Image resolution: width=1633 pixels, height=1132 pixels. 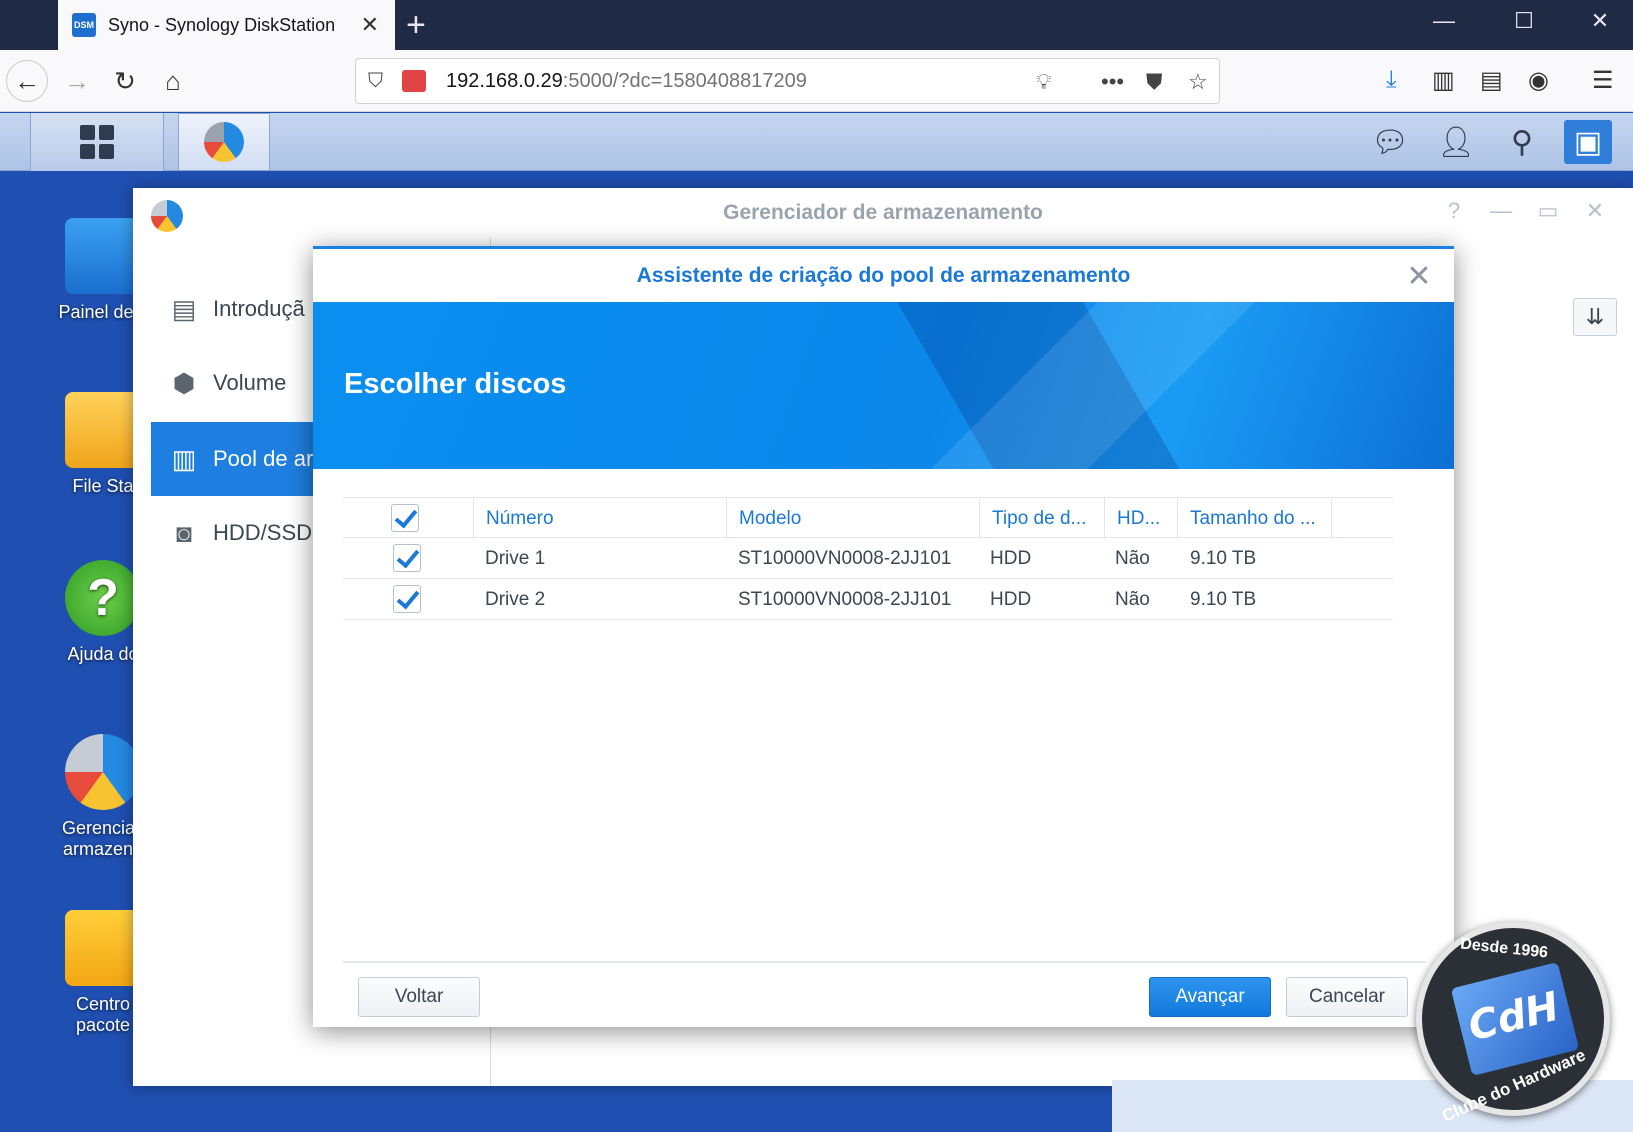 What do you see at coordinates (84, 25) in the screenshot?
I see `dsm-favicon-icon: DSM` at bounding box center [84, 25].